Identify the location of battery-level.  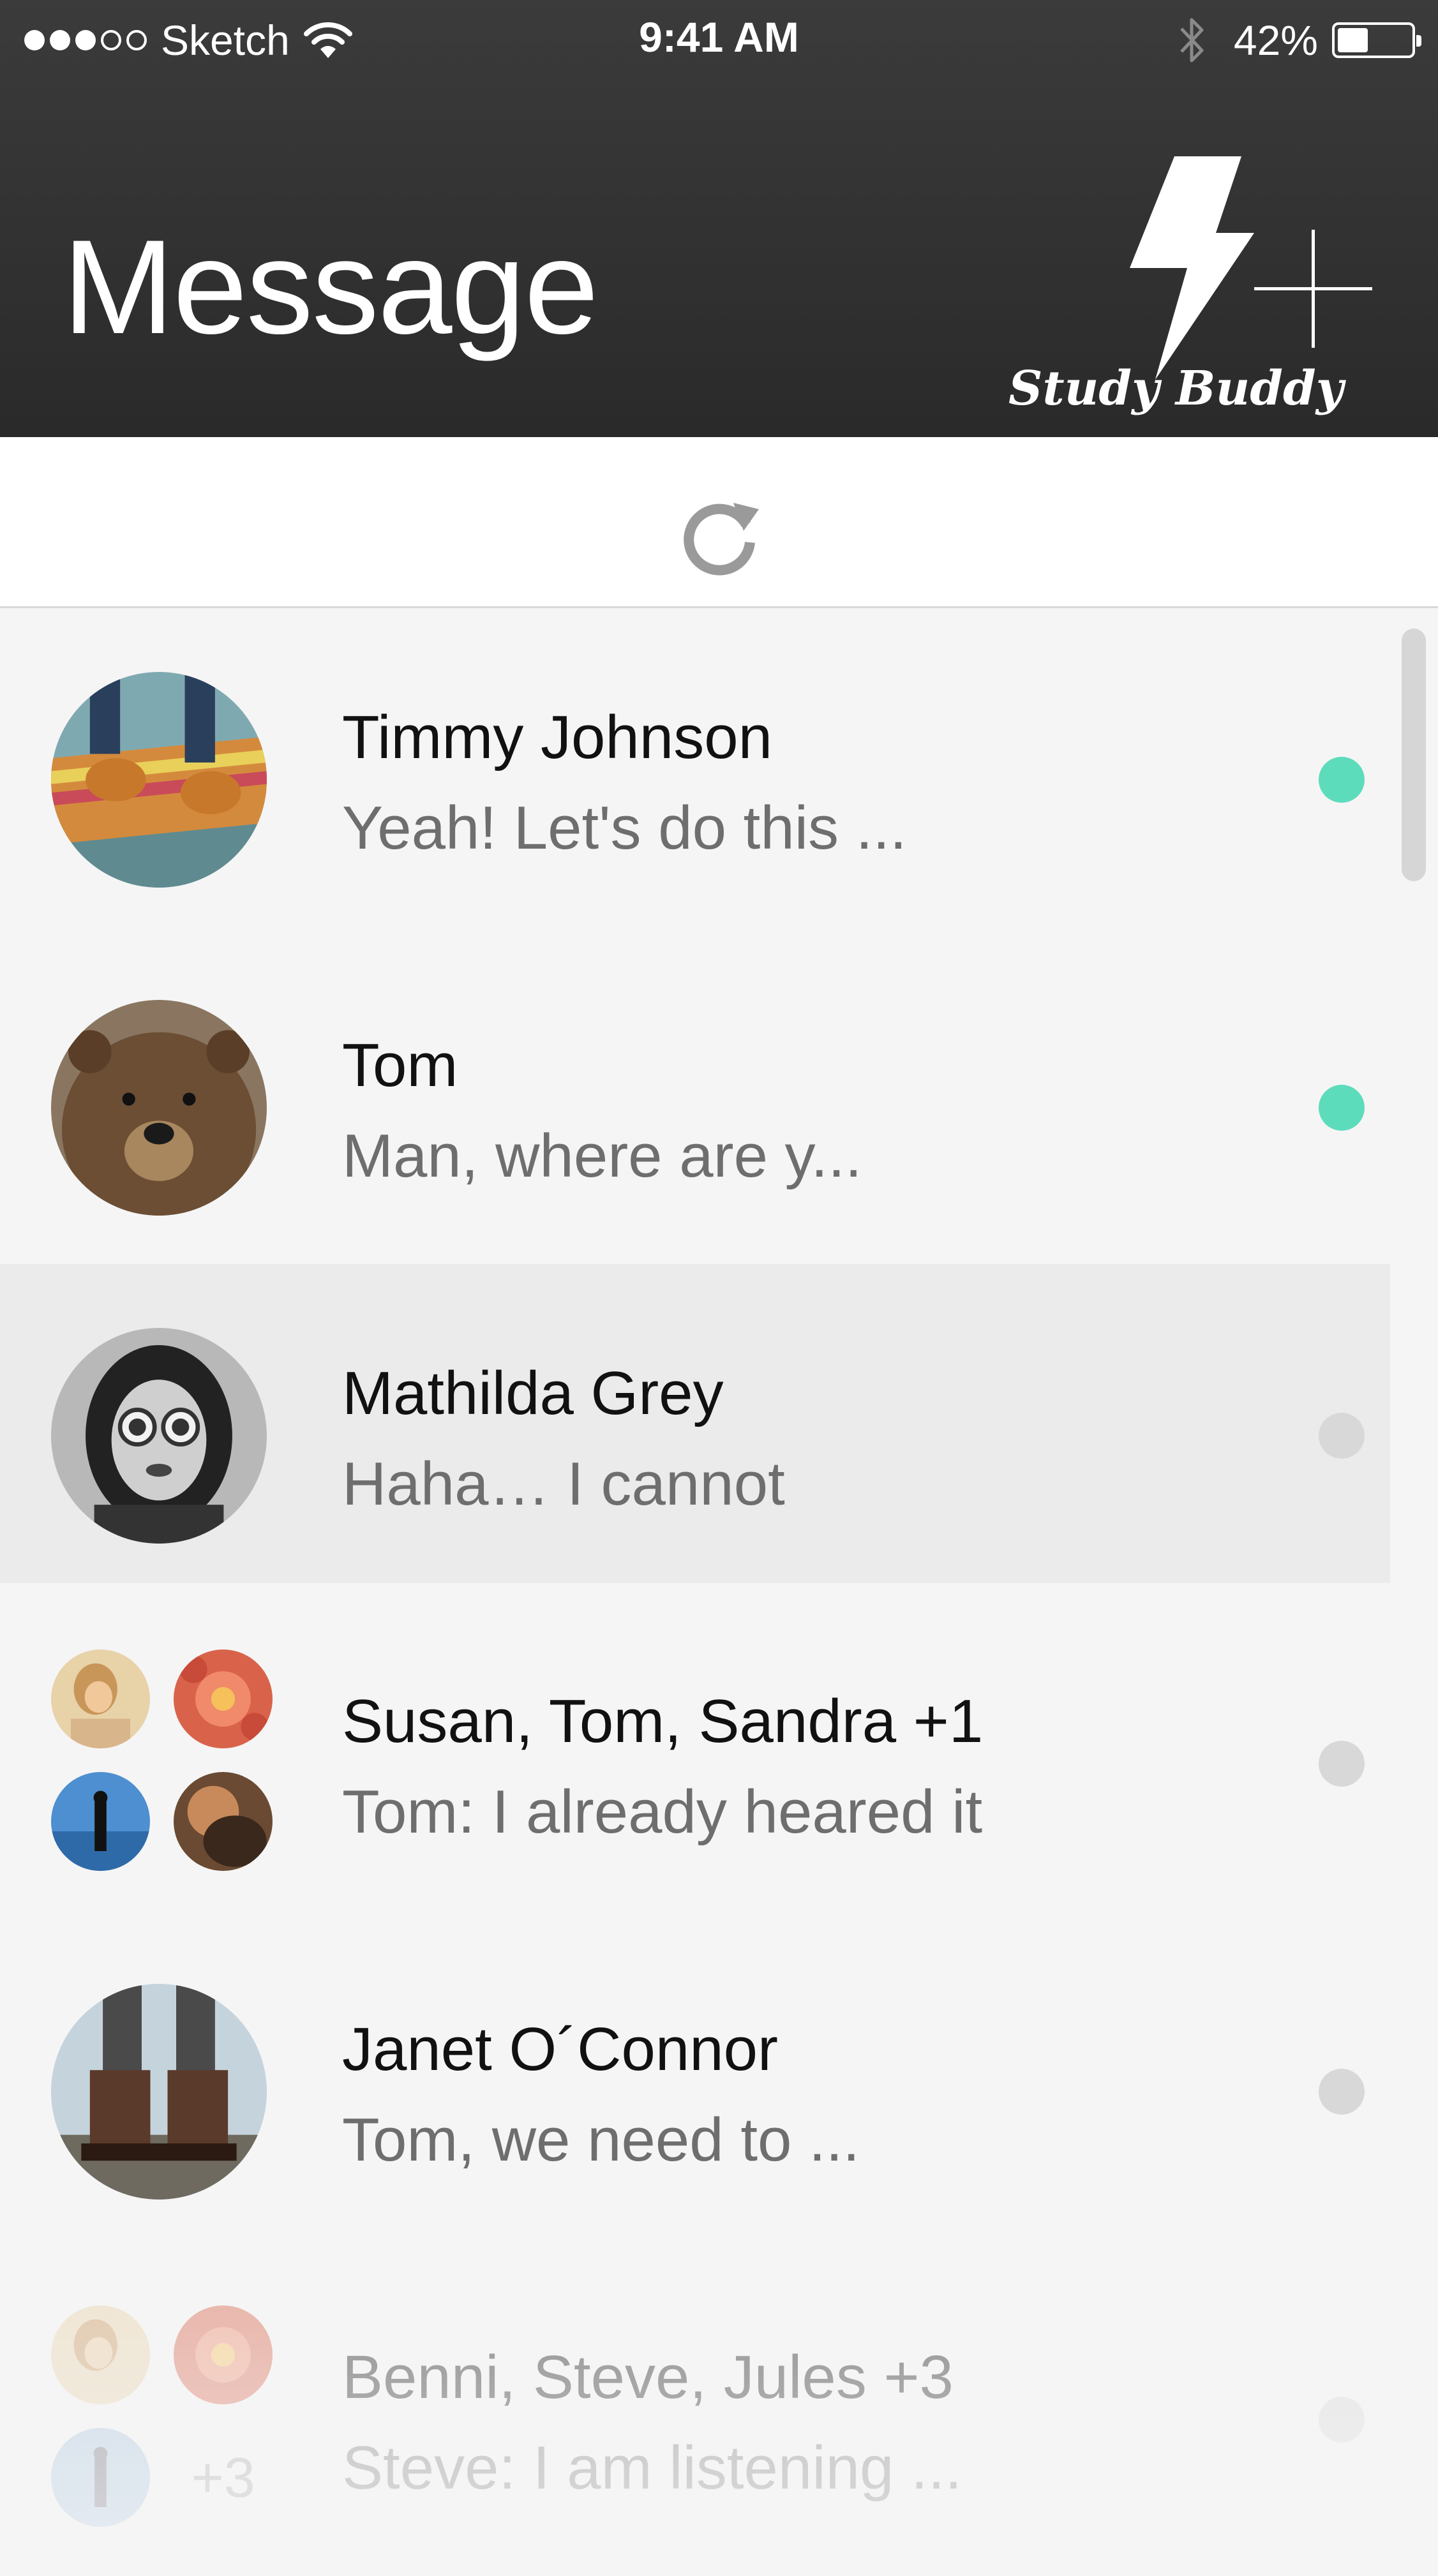
(1353, 40).